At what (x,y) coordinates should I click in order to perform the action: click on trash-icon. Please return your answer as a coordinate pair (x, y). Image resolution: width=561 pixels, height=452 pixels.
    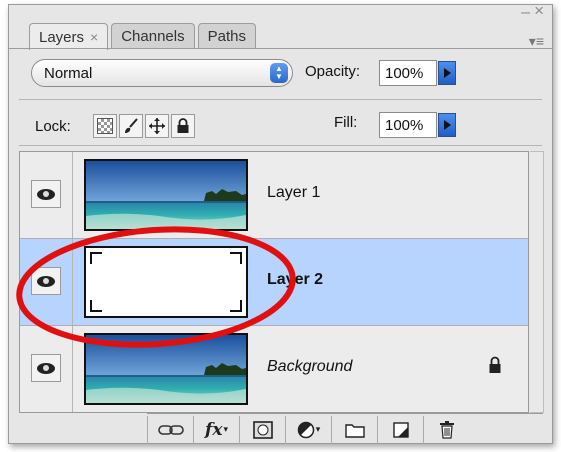
    Looking at the image, I should click on (446, 429).